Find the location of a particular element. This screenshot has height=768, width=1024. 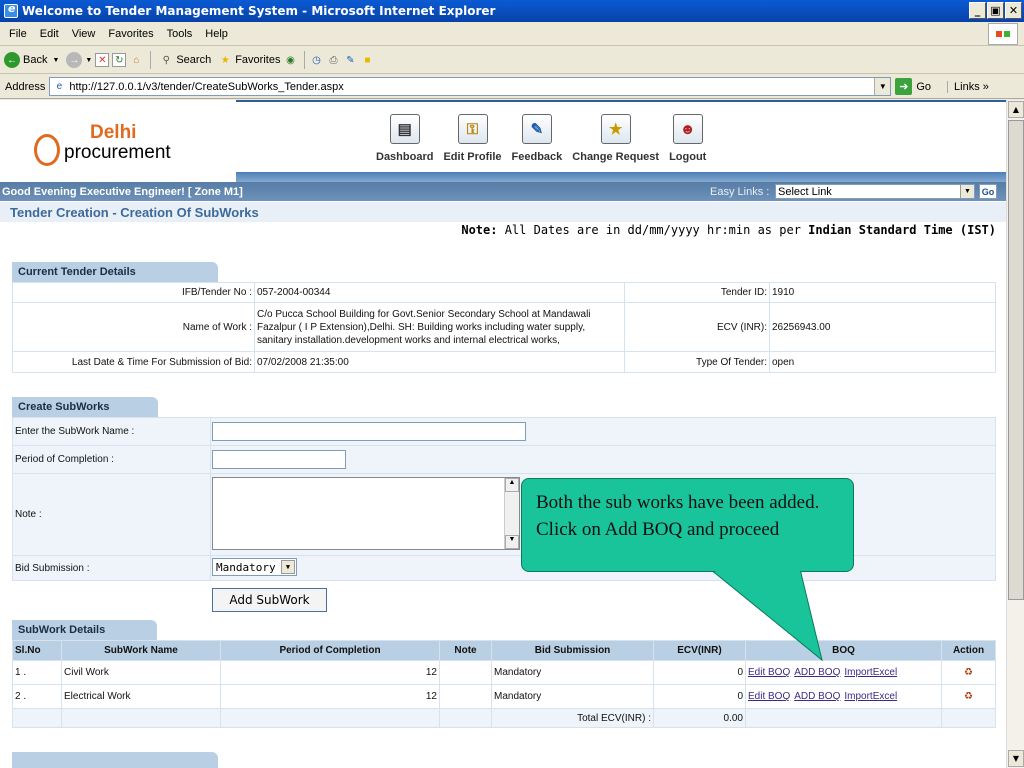

delhi-eprocurement-logo: Delhi procurement is located at coordinates (114, 147).